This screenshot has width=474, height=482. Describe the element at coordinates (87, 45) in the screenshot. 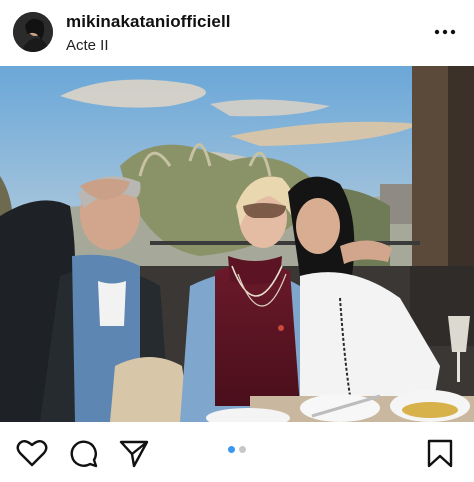

I see `post-subtitle: Acte II` at that location.